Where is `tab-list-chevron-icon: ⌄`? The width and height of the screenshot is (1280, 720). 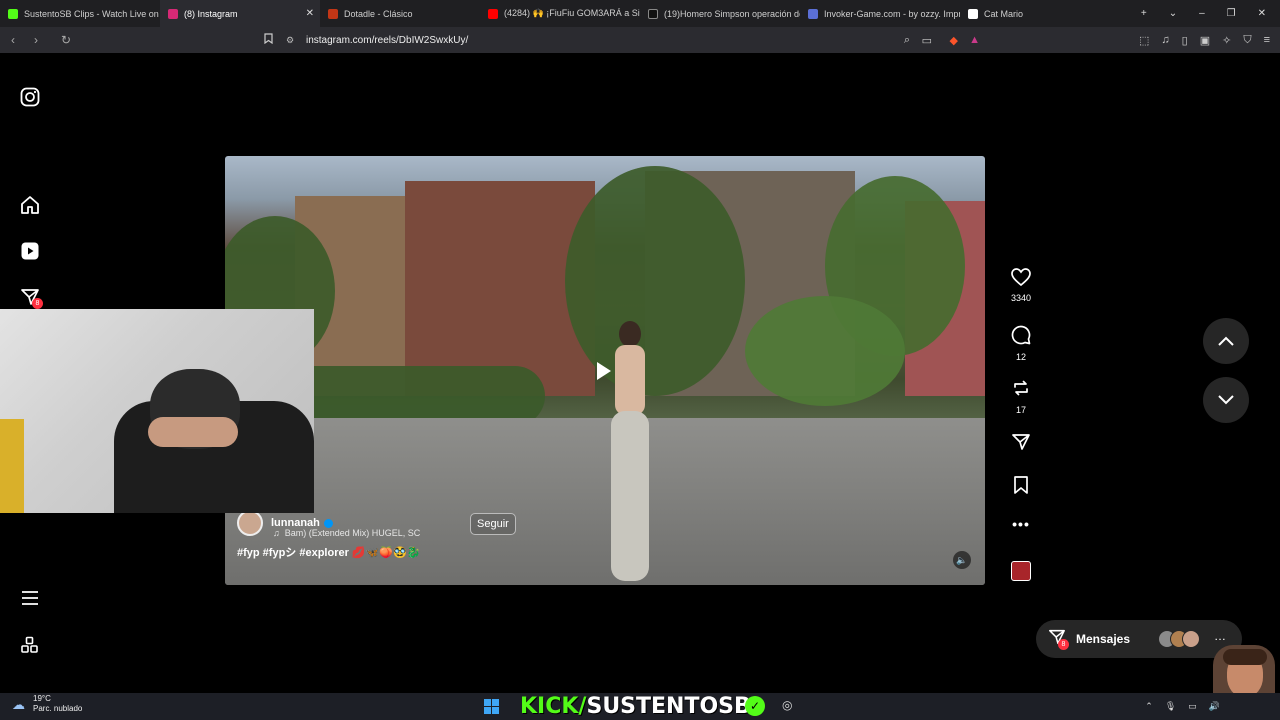 tab-list-chevron-icon: ⌄ is located at coordinates (1173, 13).